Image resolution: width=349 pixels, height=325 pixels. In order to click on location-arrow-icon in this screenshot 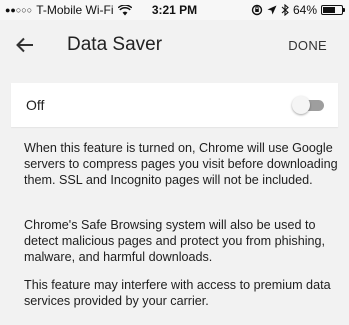, I will do `click(272, 10)`.